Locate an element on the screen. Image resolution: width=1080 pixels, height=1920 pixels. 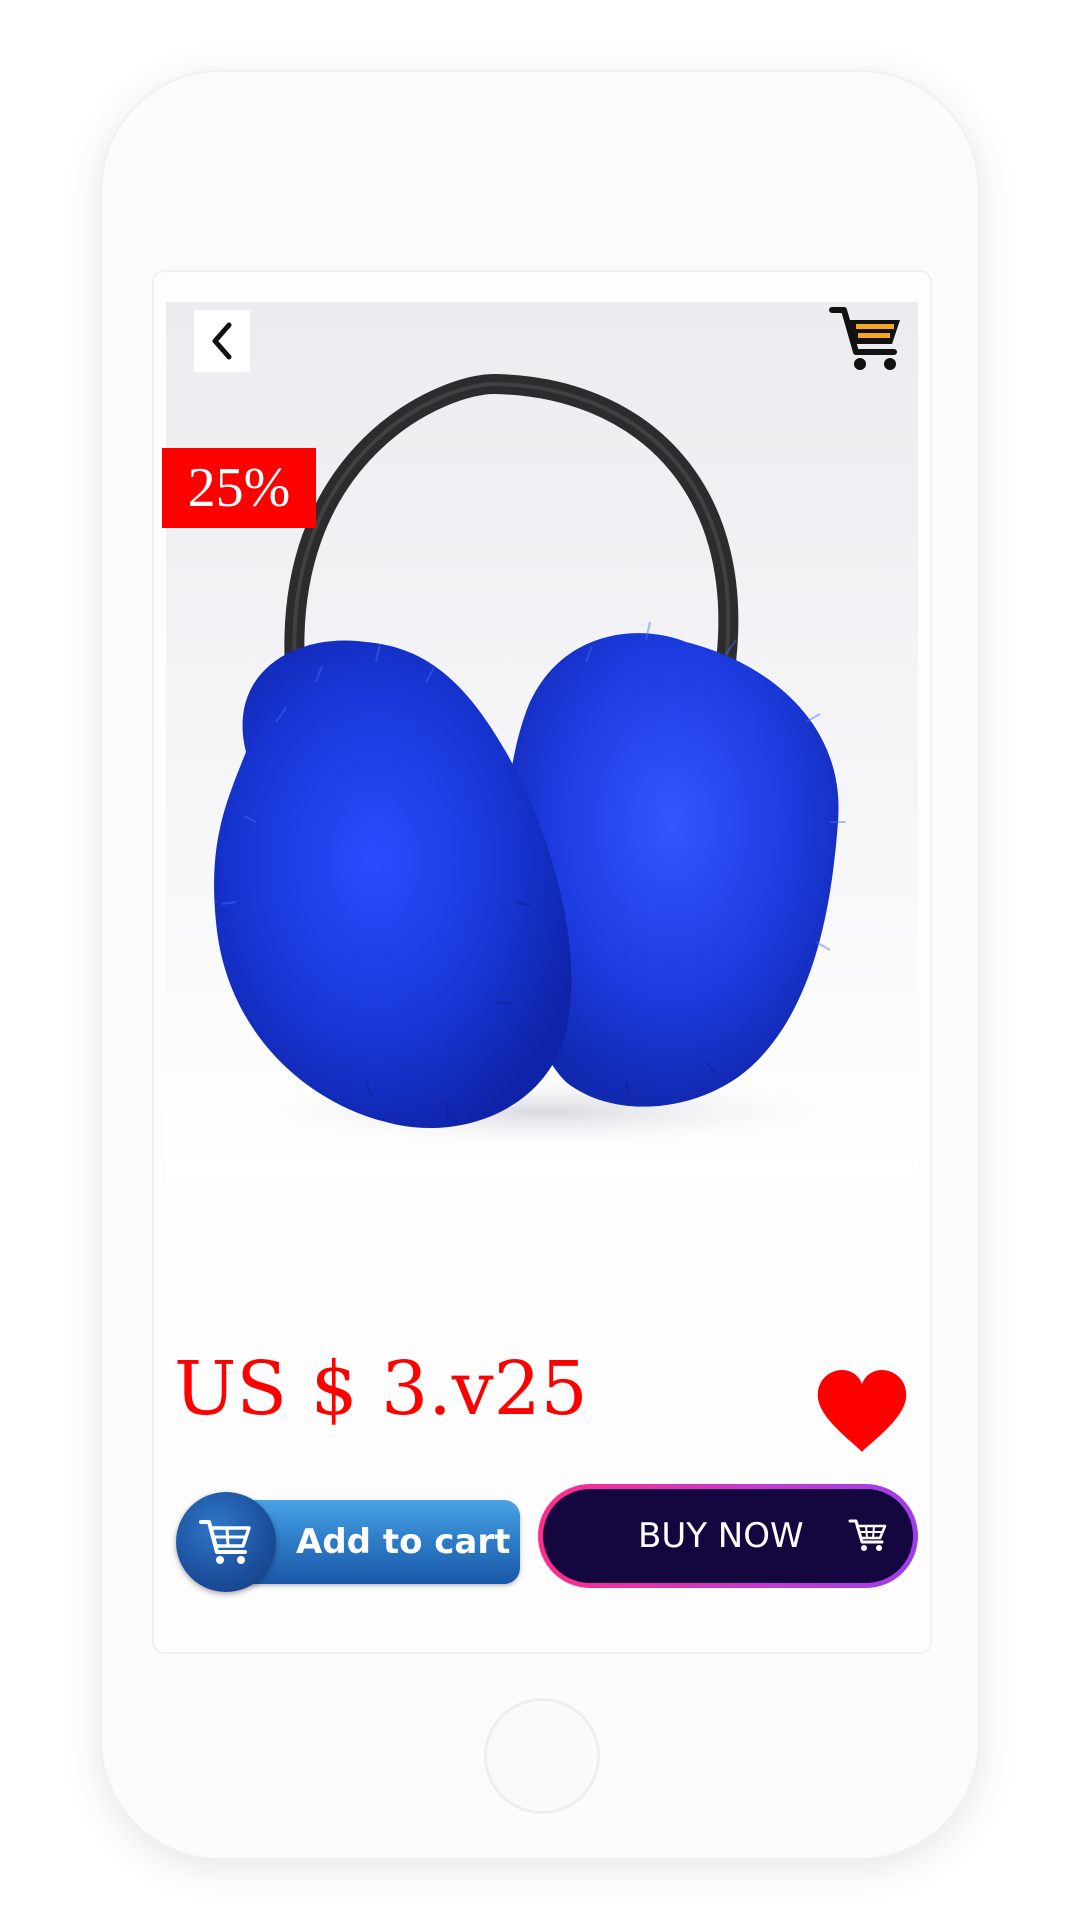
buy-now-button: BUY NOW is located at coordinates (728, 1536).